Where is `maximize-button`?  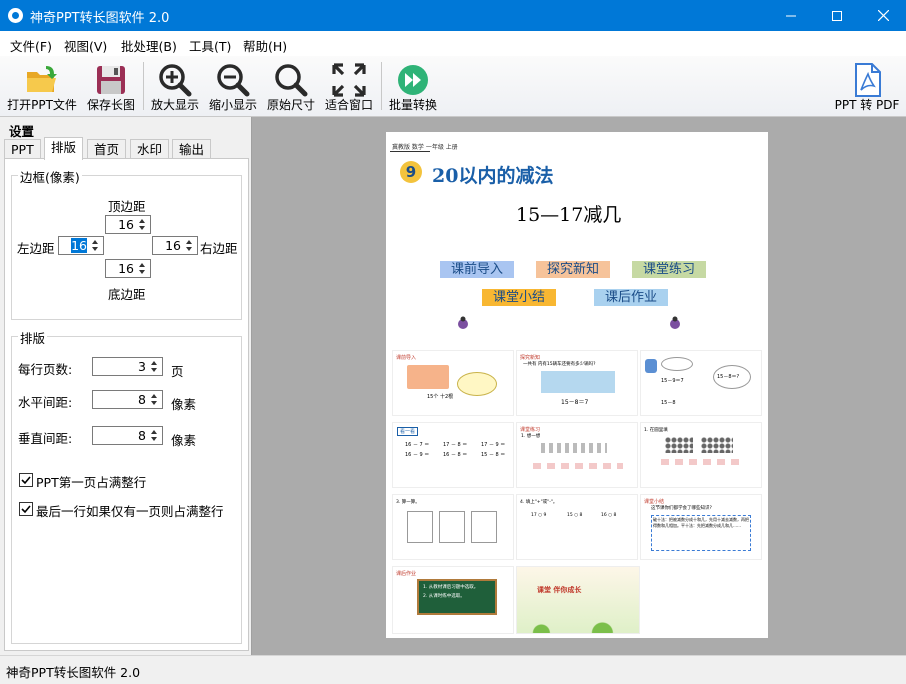 maximize-button is located at coordinates (837, 15).